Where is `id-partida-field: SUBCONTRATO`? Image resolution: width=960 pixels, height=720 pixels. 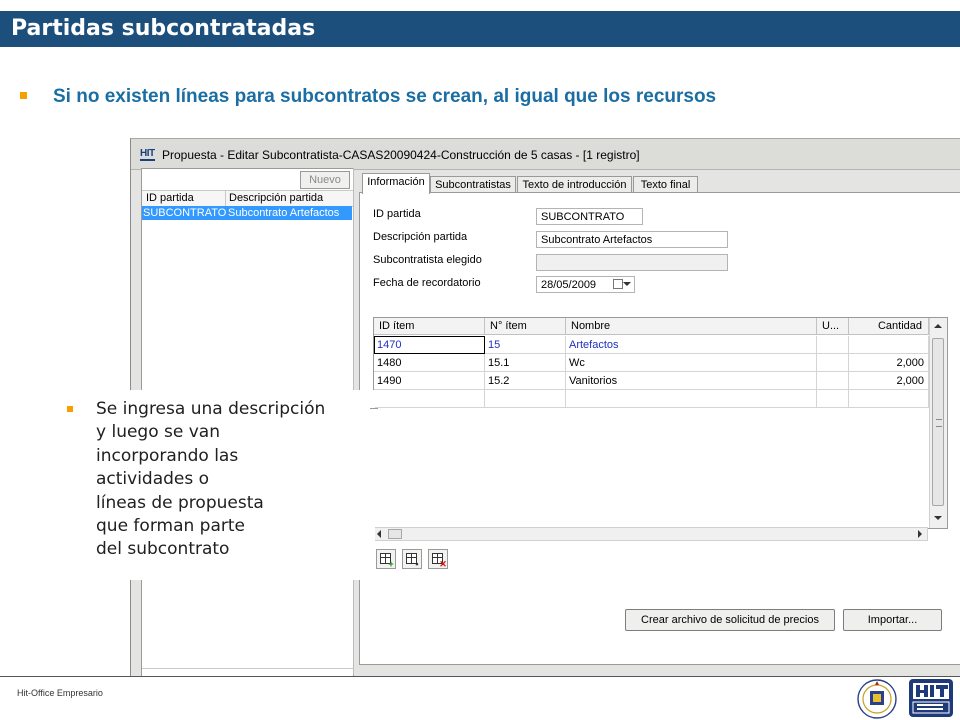
id-partida-field: SUBCONTRATO is located at coordinates (589, 216).